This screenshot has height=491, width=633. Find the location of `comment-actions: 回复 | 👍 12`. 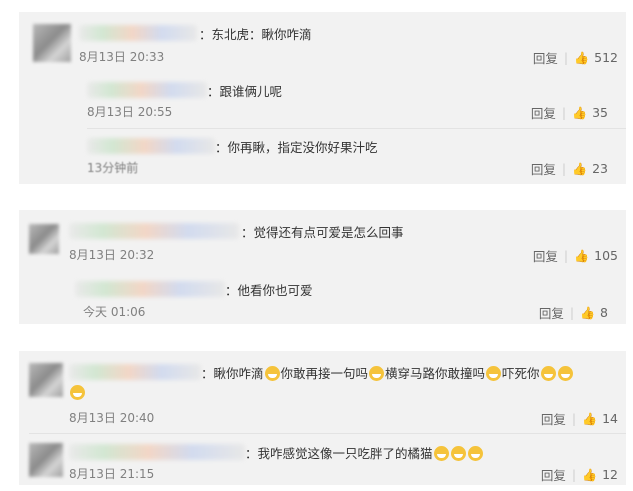

comment-actions: 回复 | 👍 12 is located at coordinates (579, 474).